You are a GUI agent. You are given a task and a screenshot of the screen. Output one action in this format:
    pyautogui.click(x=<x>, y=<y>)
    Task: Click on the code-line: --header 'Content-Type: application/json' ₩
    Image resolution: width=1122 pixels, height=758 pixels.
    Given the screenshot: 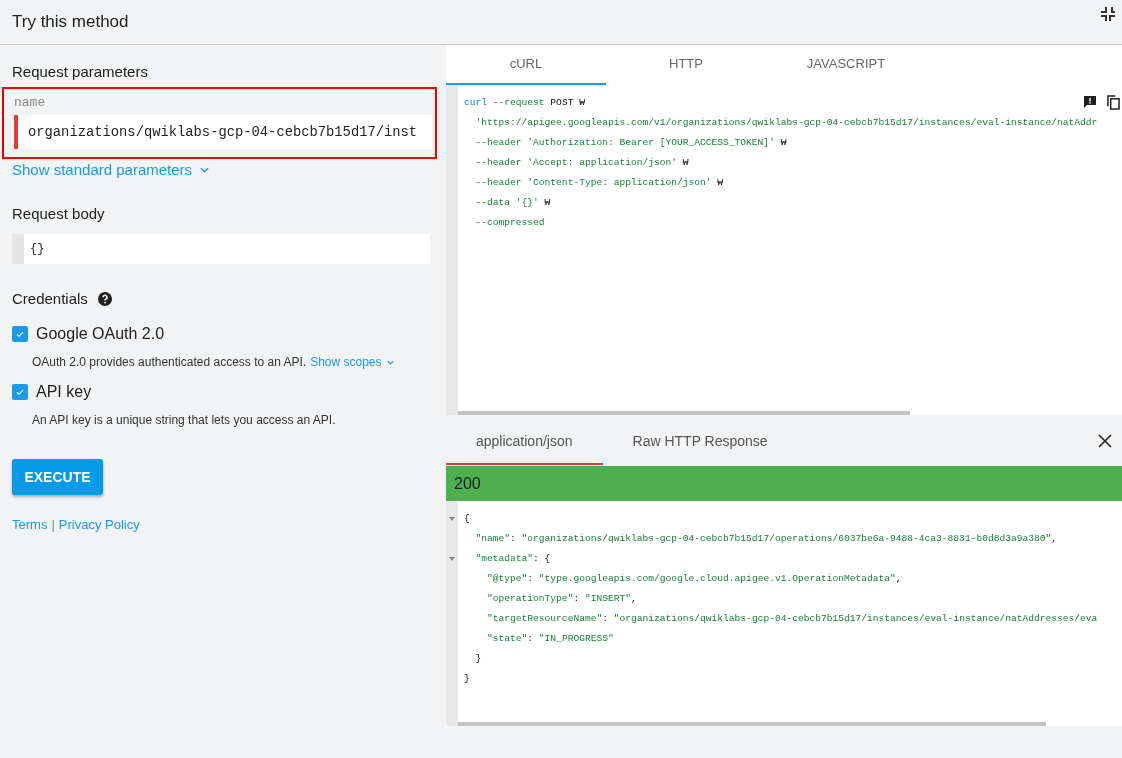 What is the action you would take?
    pyautogui.click(x=599, y=183)
    